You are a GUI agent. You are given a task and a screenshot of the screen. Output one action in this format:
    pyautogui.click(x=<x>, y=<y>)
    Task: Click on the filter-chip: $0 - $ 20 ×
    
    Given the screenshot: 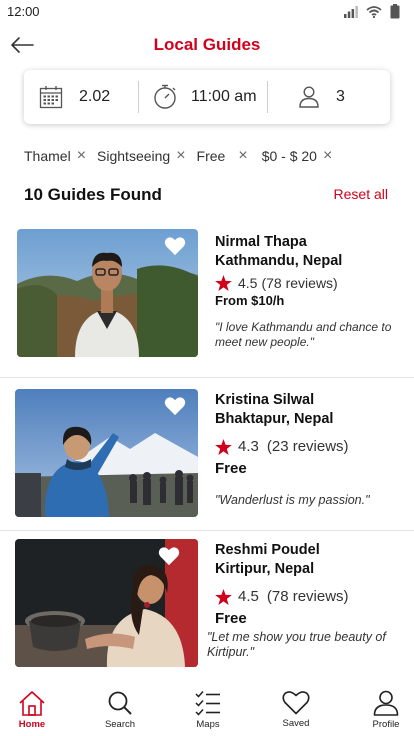 What is the action you would take?
    pyautogui.click(x=297, y=156)
    